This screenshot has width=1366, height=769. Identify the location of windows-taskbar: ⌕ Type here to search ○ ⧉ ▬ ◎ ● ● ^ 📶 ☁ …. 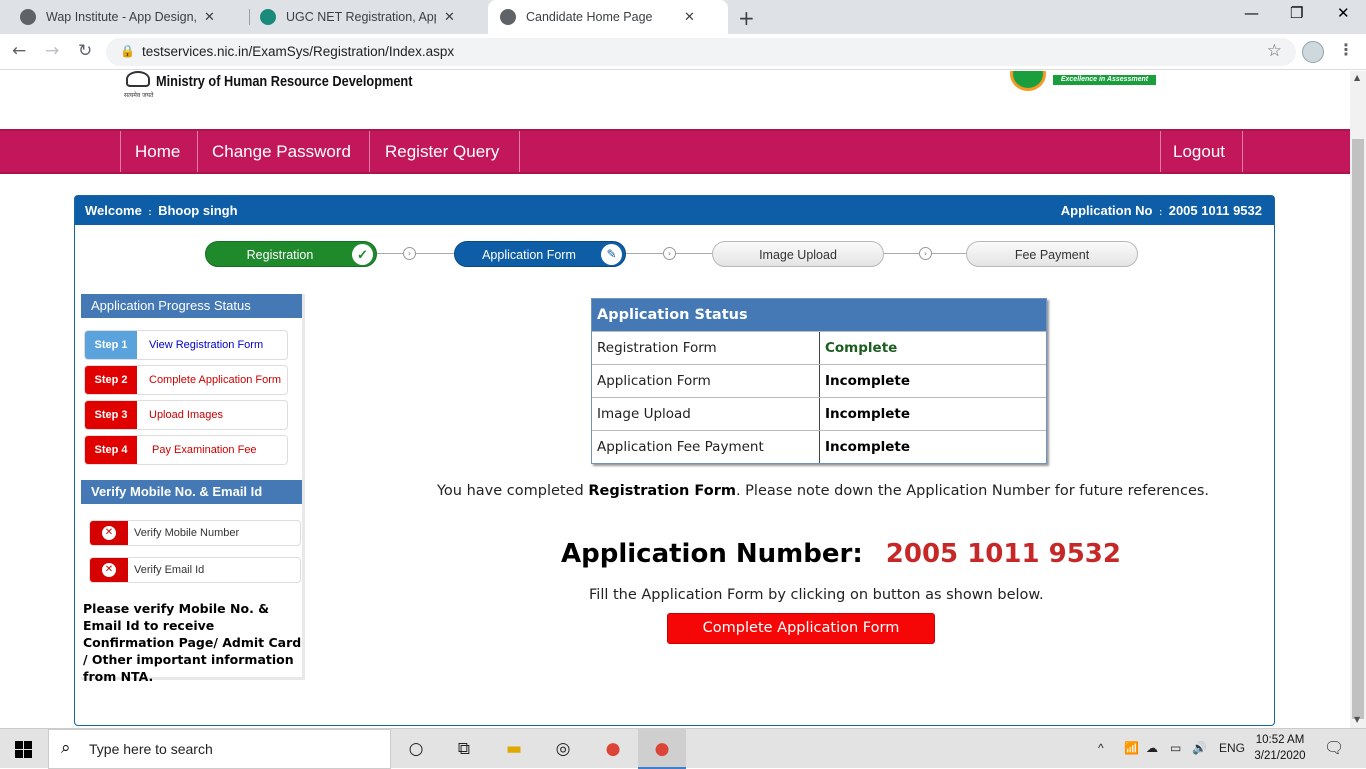
(683, 748).